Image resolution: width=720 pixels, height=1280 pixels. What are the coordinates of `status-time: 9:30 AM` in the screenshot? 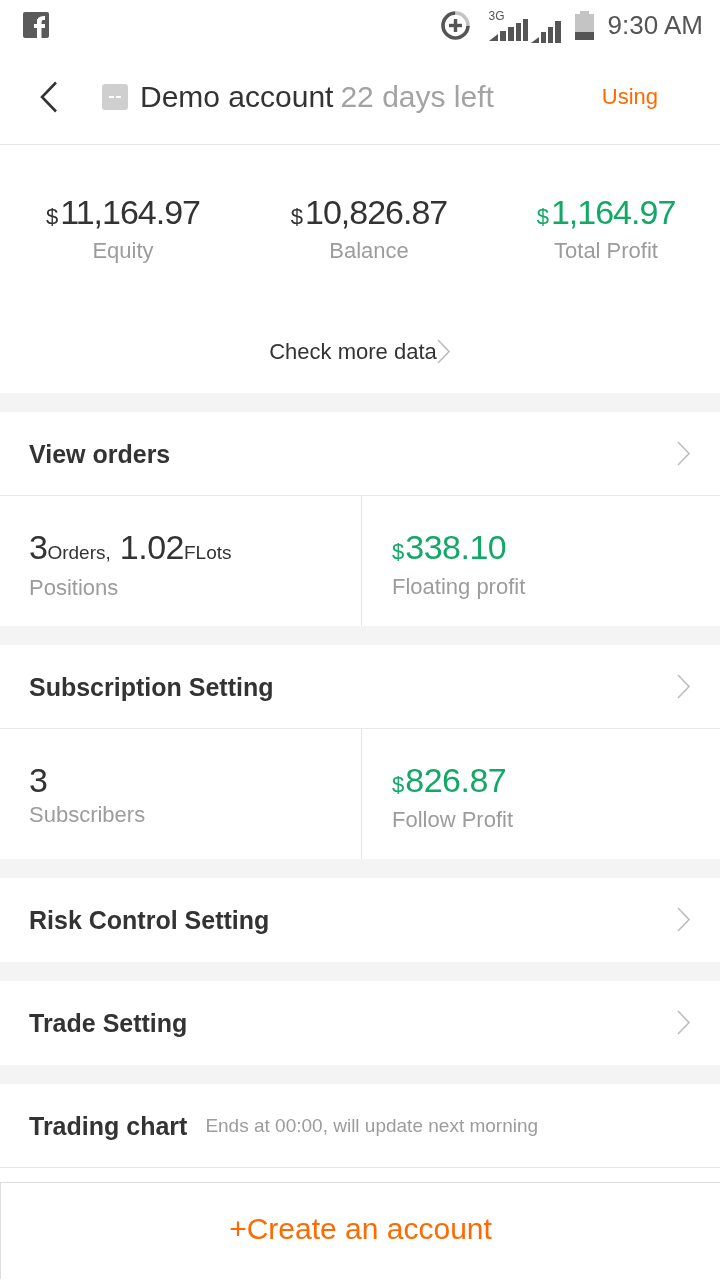 It's located at (655, 25).